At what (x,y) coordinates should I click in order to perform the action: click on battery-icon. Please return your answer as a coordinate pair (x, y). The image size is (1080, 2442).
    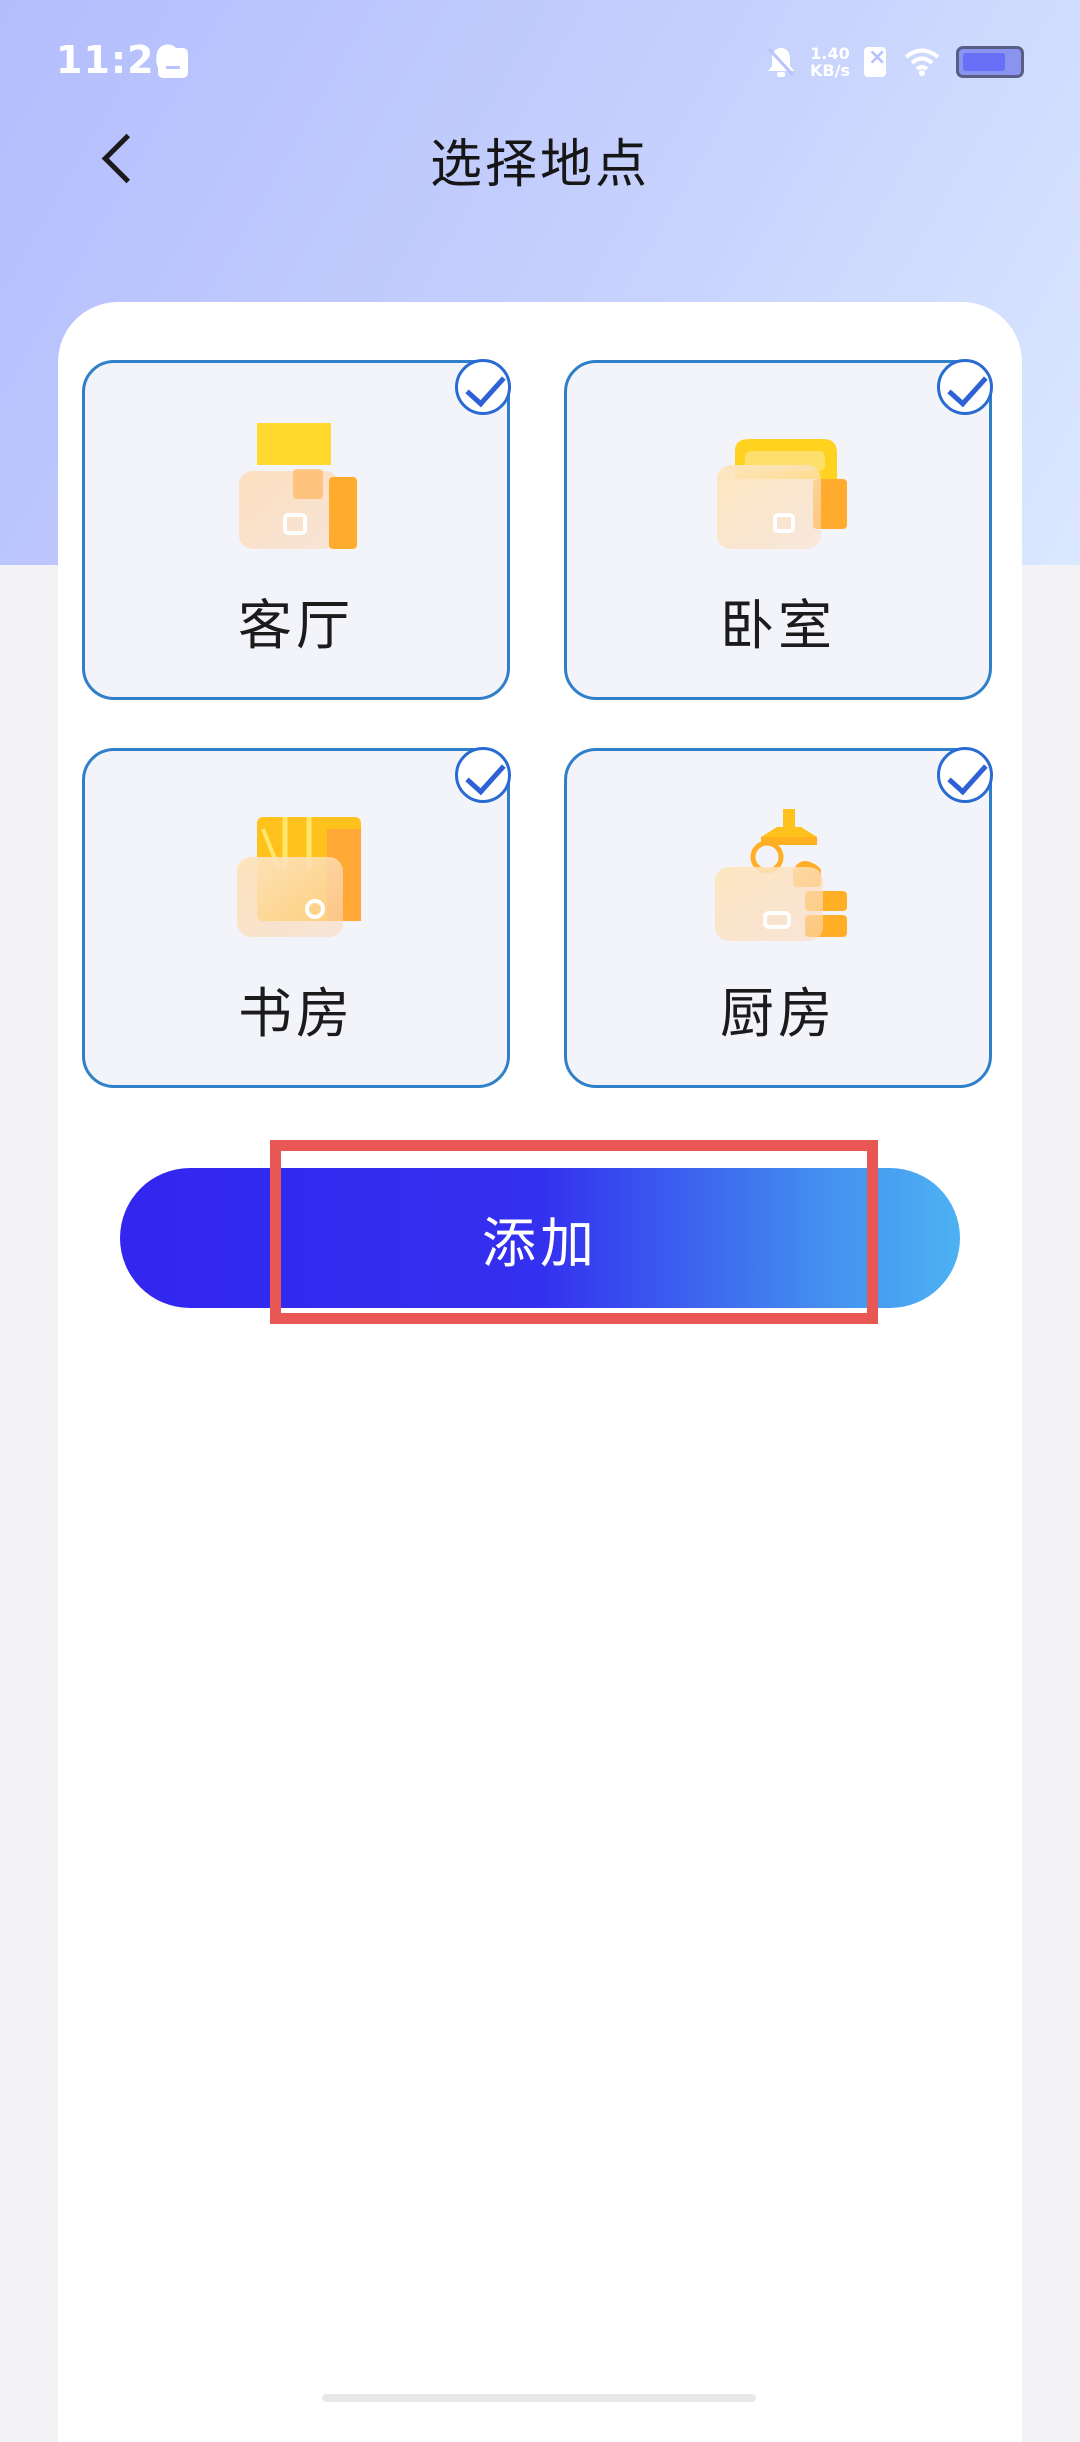
    Looking at the image, I should click on (990, 62).